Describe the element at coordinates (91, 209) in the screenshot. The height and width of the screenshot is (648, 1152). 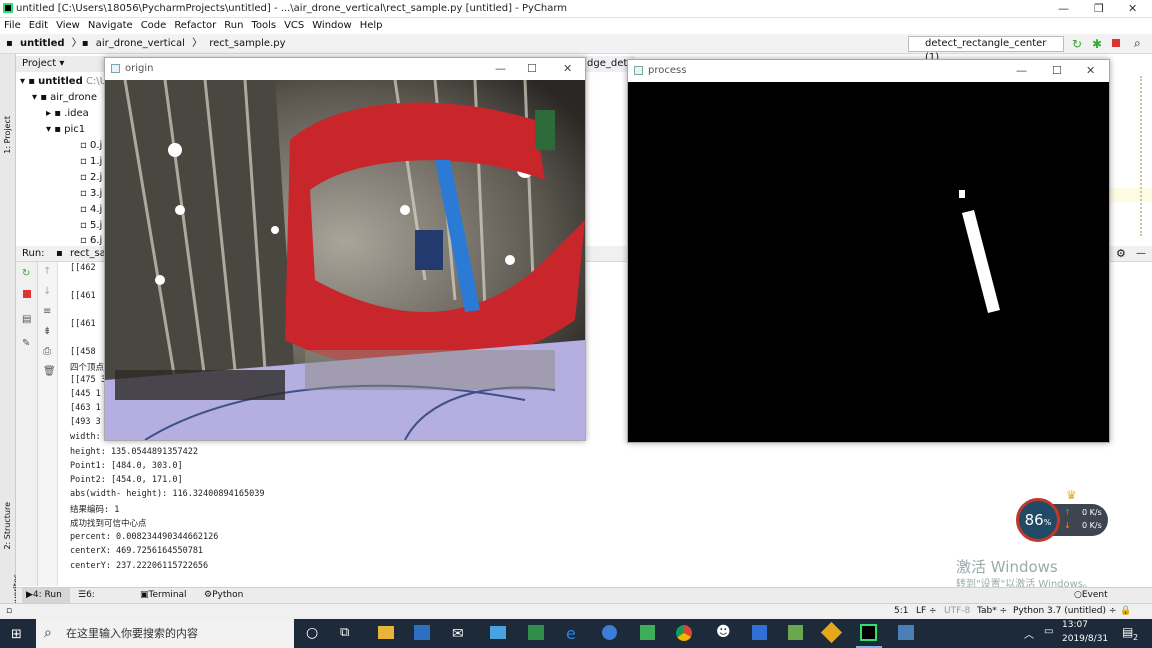
I see `tree-item: ▫ 4.j` at that location.